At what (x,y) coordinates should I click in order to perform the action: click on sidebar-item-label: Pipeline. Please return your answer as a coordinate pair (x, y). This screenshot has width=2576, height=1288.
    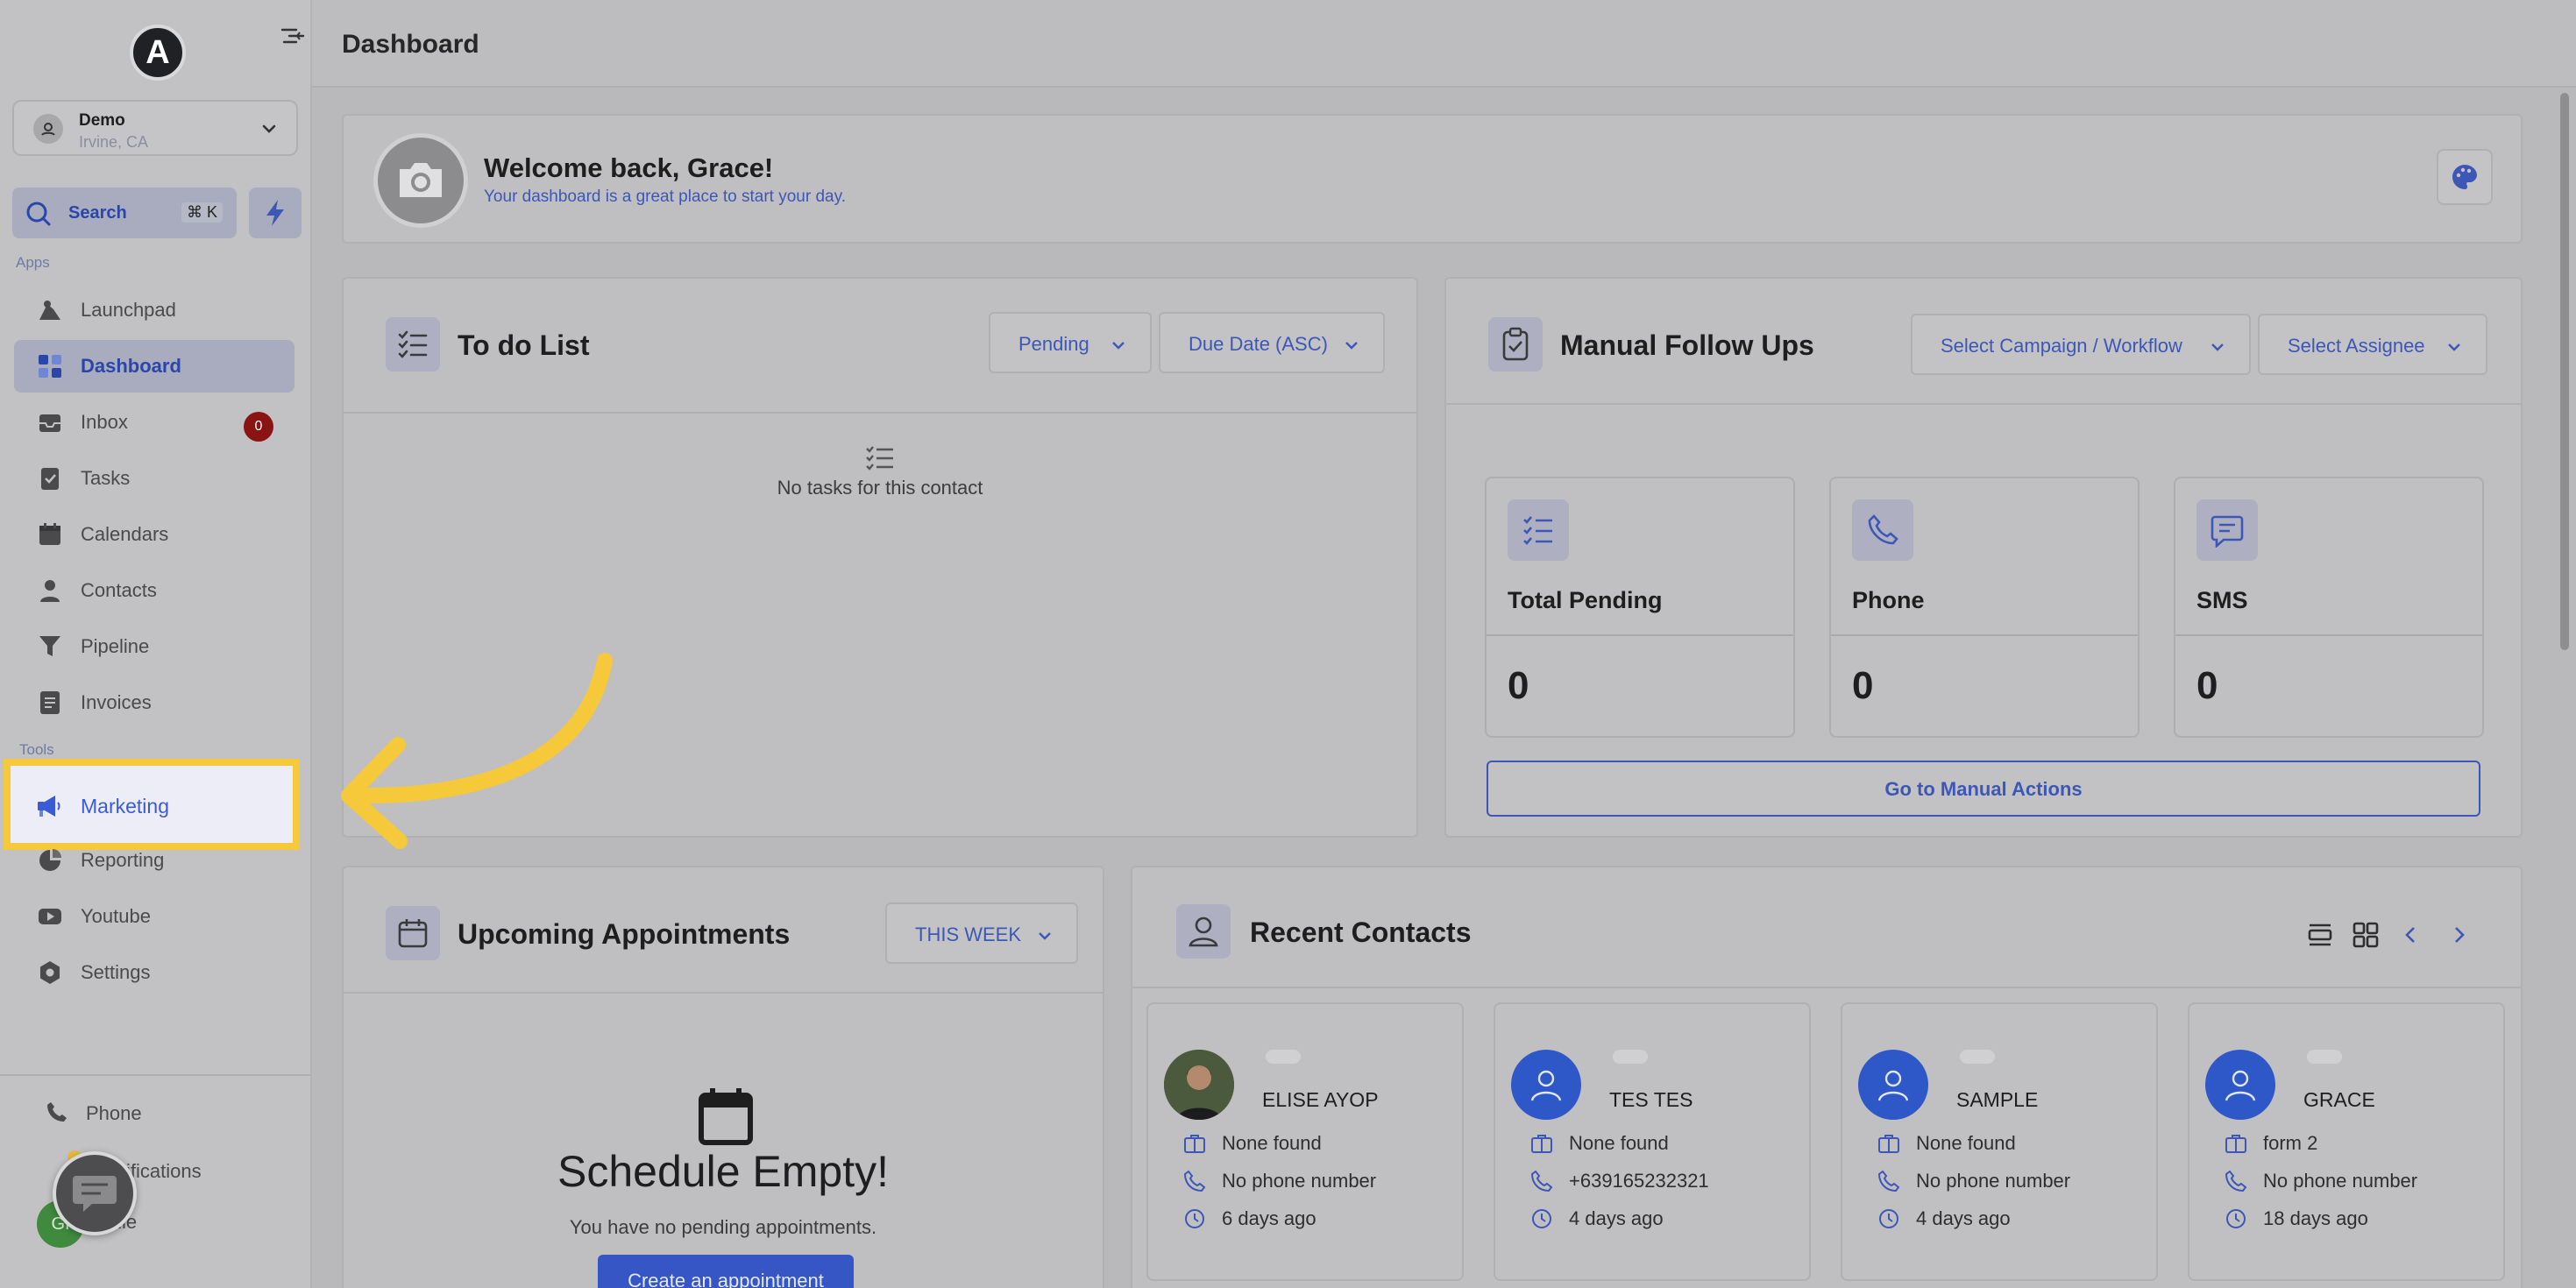
    Looking at the image, I should click on (115, 646).